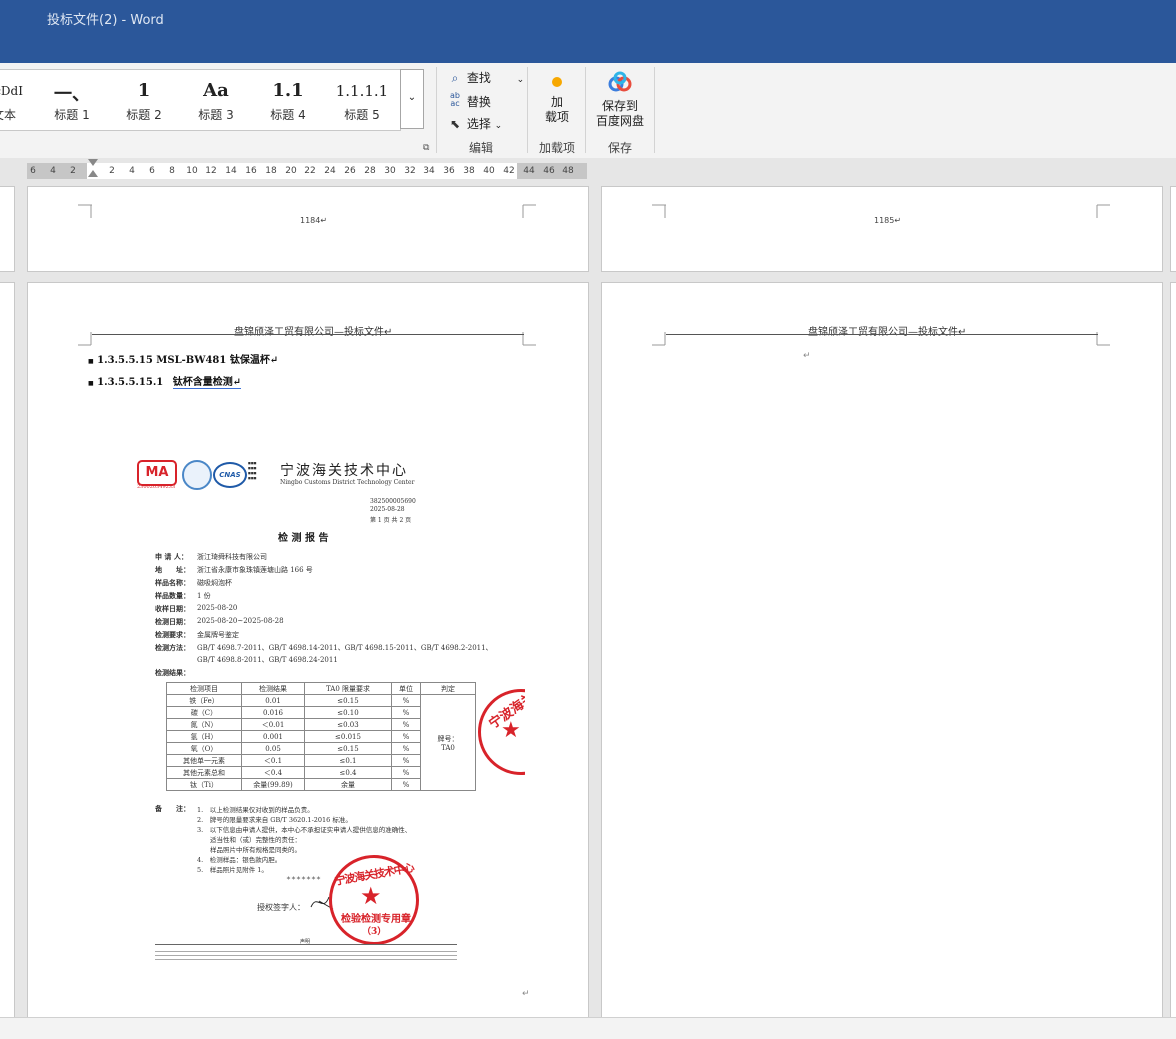 The width and height of the screenshot is (1176, 1039). I want to click on style-heading-4: 1.1 标题 5 标题 4, so click(288, 99).